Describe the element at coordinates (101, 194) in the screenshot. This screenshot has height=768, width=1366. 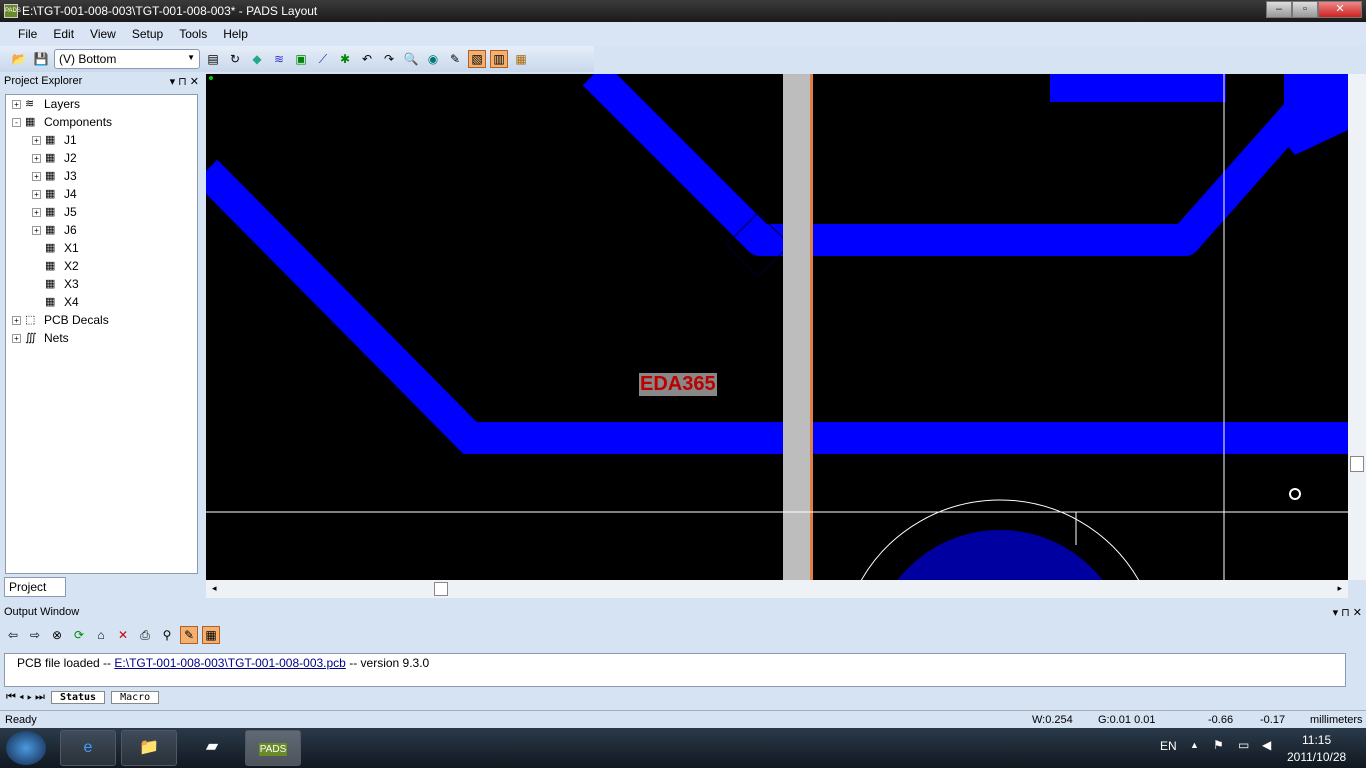
I see `tree-item: + ▦ J4` at that location.